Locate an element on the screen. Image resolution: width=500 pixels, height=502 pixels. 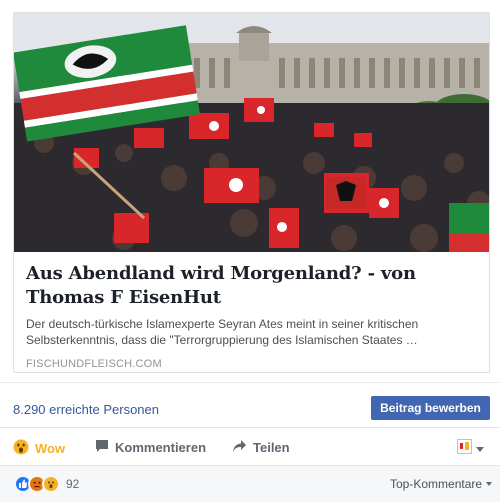
comment-label: Kommentieren is located at coordinates (161, 447).